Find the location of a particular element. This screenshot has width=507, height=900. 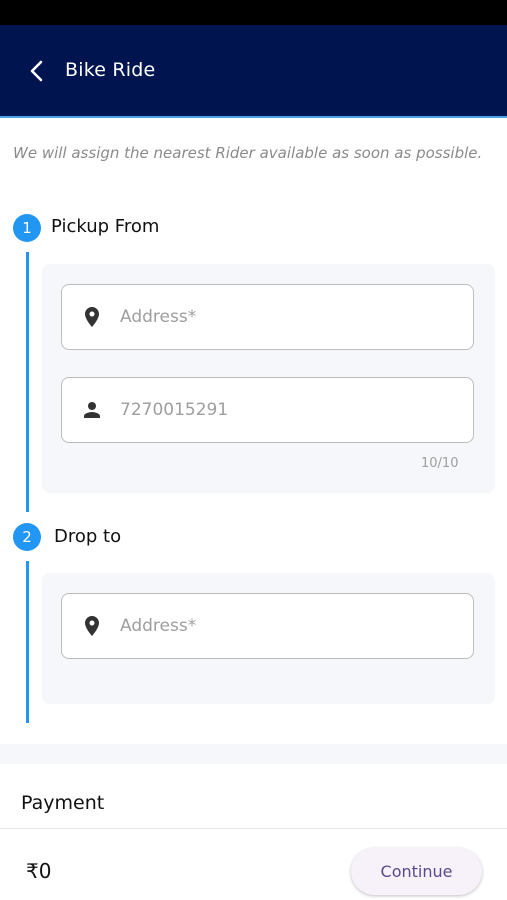

drop-address-input is located at coordinates (290, 626).